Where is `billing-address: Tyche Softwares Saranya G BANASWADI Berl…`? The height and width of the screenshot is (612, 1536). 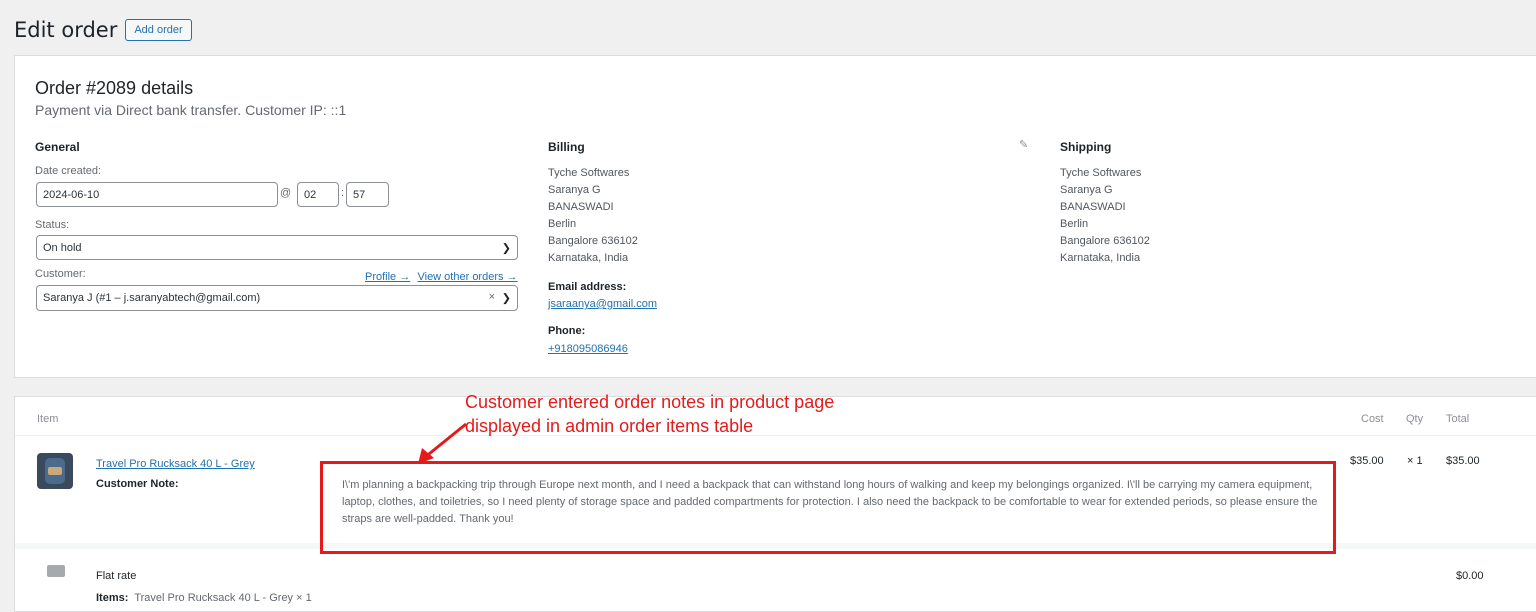
billing-address: Tyche Softwares Saranya G BANASWADI Berl… is located at coordinates (593, 216).